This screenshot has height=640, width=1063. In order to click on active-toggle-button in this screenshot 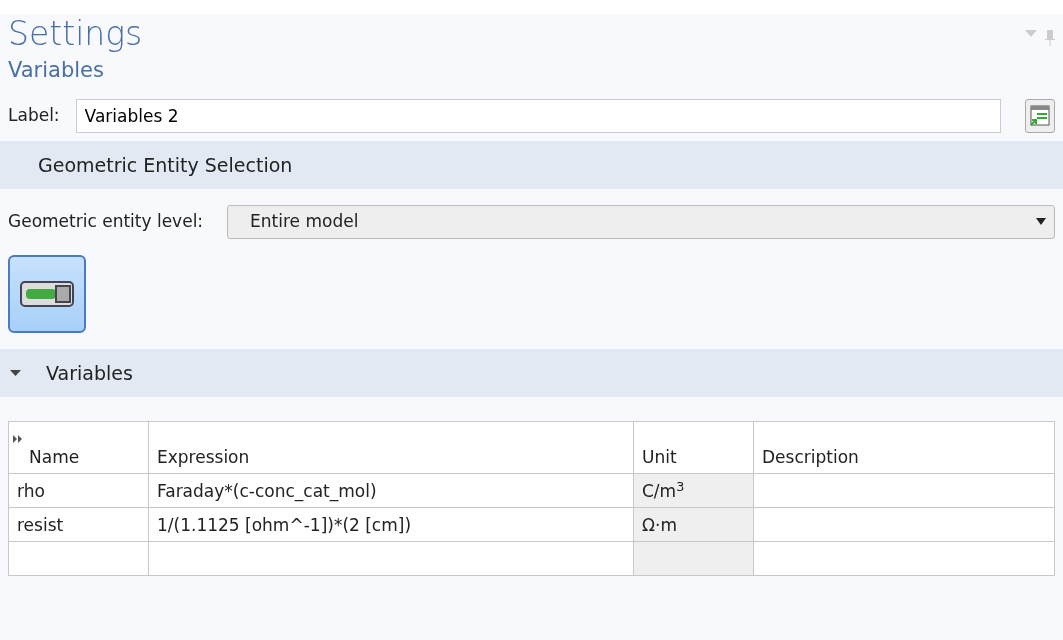, I will do `click(47, 293)`.